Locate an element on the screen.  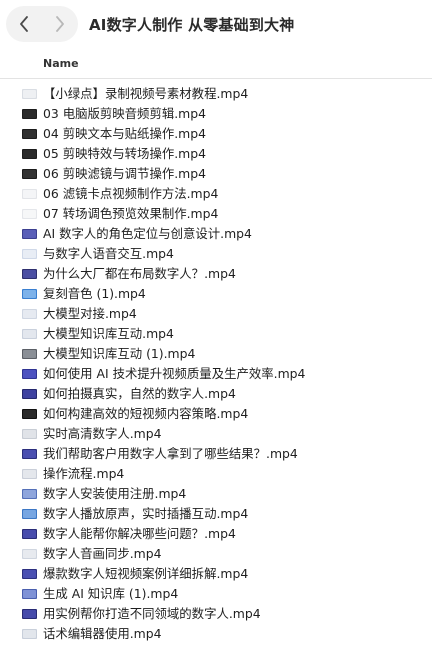
file-row: 数字人安装使用注册.mp4 is located at coordinates (216, 494).